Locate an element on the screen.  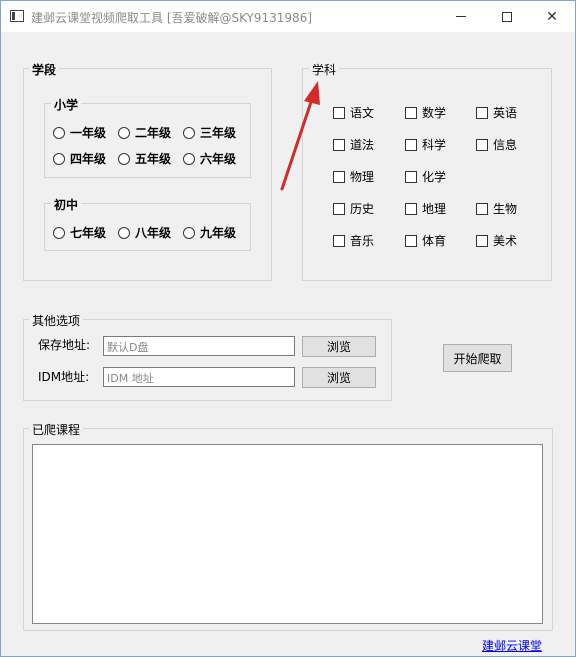
maximize-button is located at coordinates (507, 16).